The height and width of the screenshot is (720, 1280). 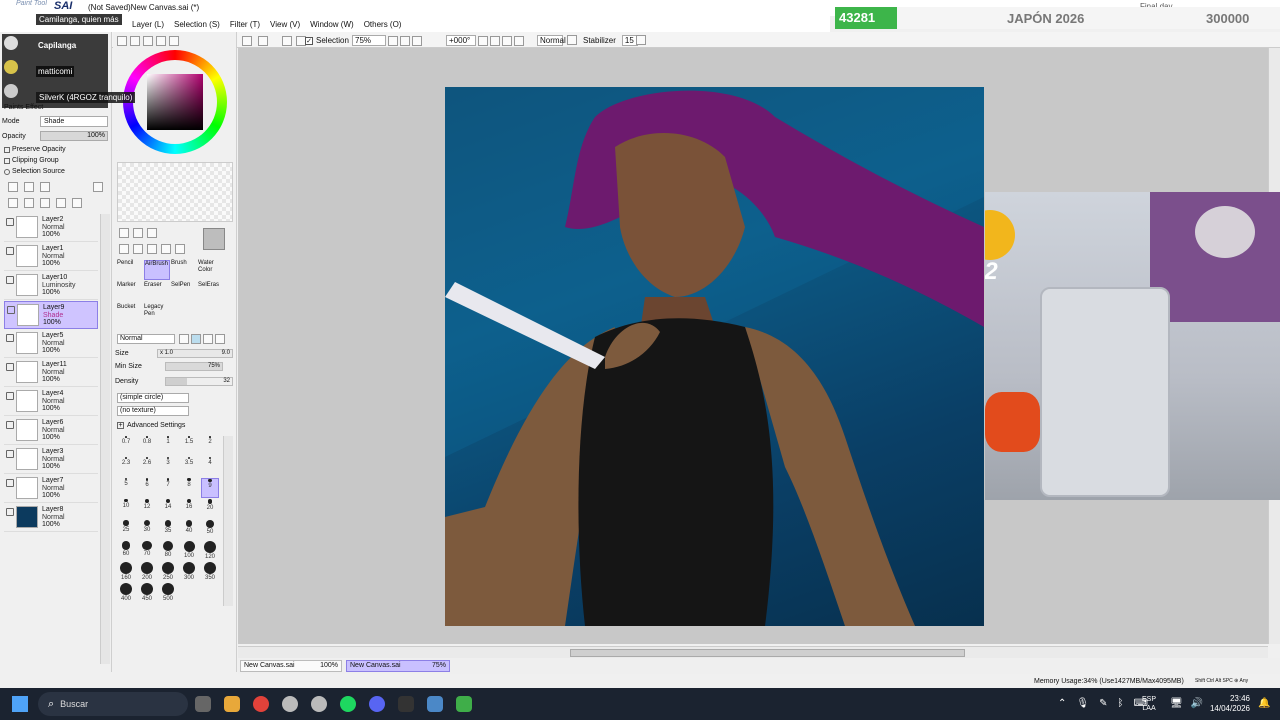 What do you see at coordinates (189, 551) in the screenshot?
I see `brush-size-cell: 100` at bounding box center [189, 551].